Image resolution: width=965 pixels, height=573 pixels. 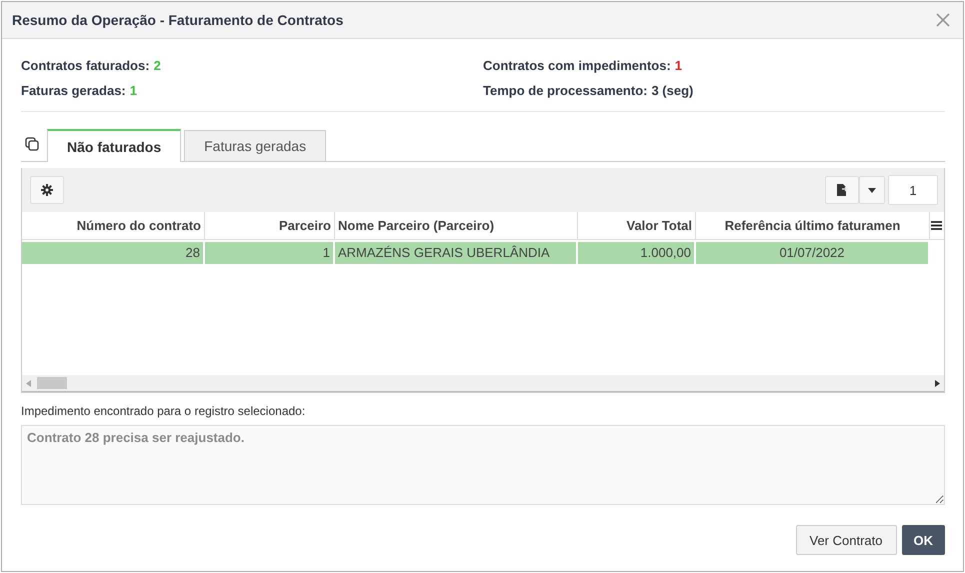 I want to click on horizontal-scrollbar, so click(x=483, y=383).